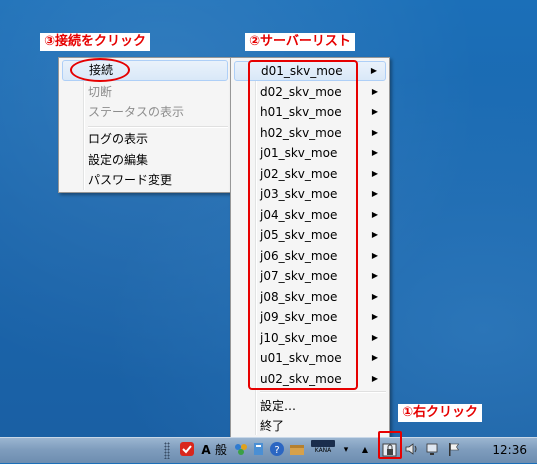  I want to click on ime-input-mode: 般, so click(221, 450).